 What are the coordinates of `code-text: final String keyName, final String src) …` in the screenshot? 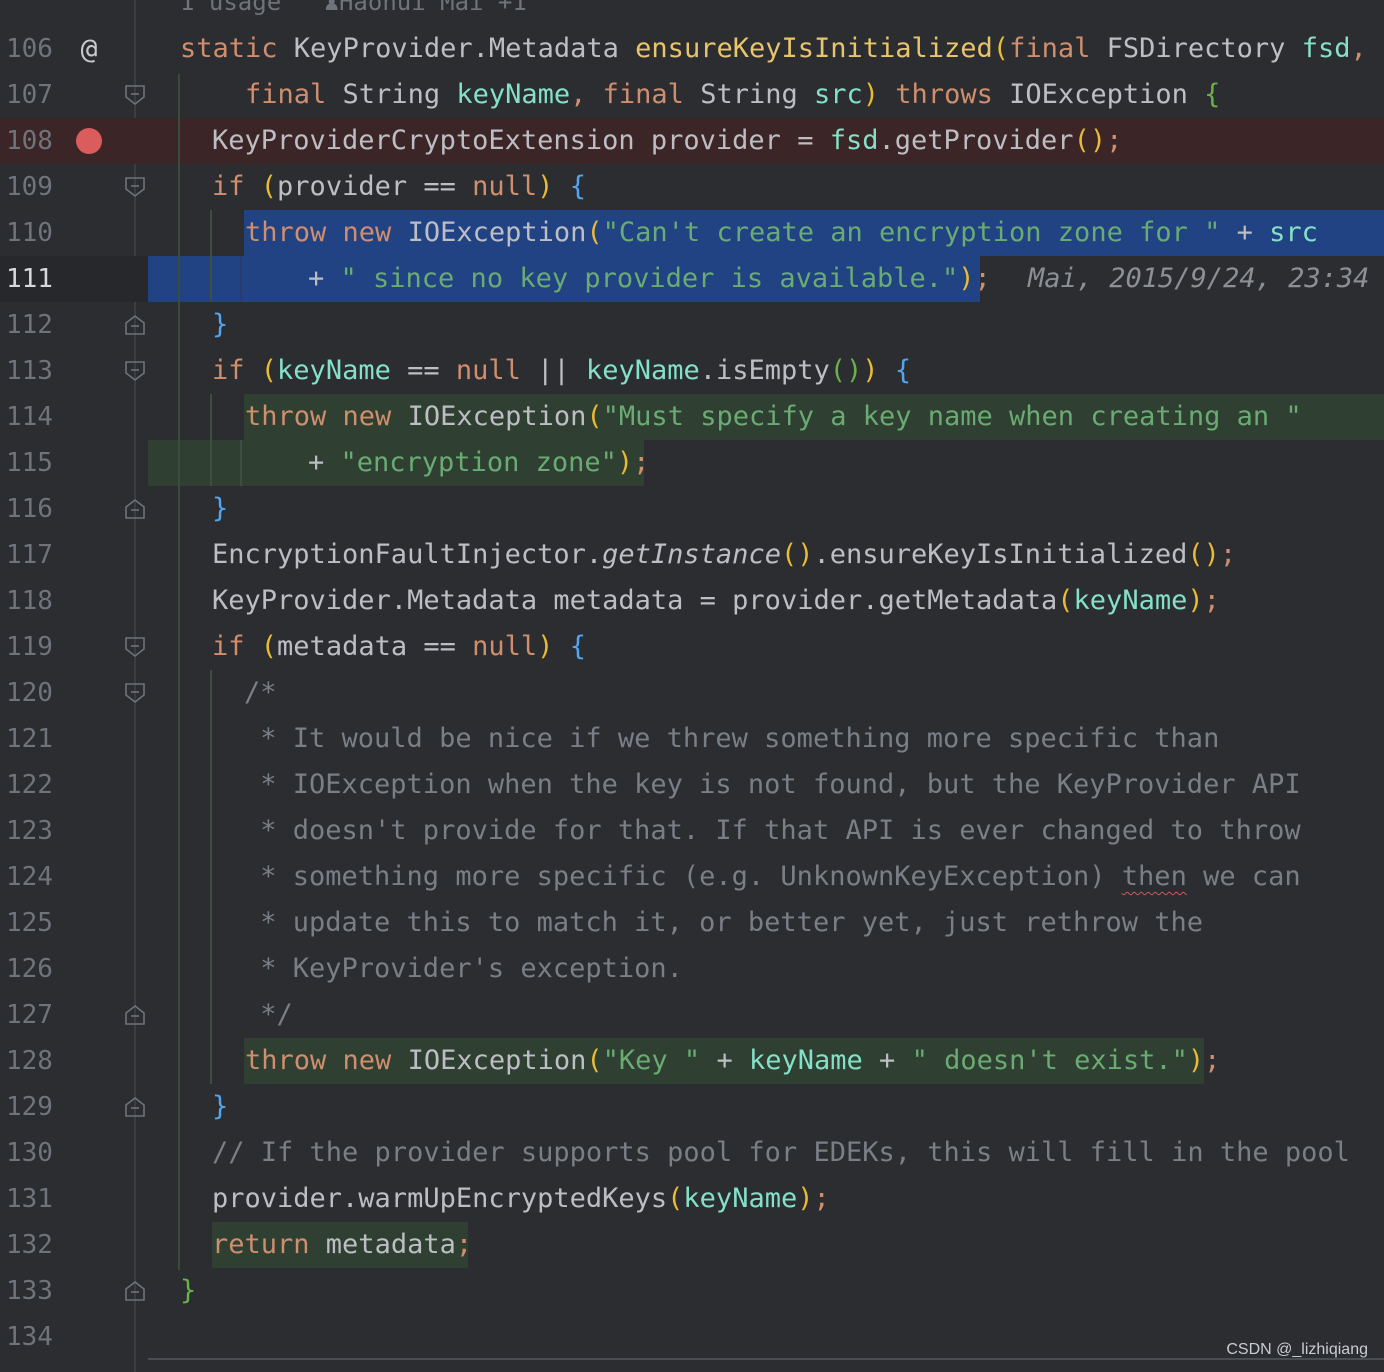 It's located at (733, 94).